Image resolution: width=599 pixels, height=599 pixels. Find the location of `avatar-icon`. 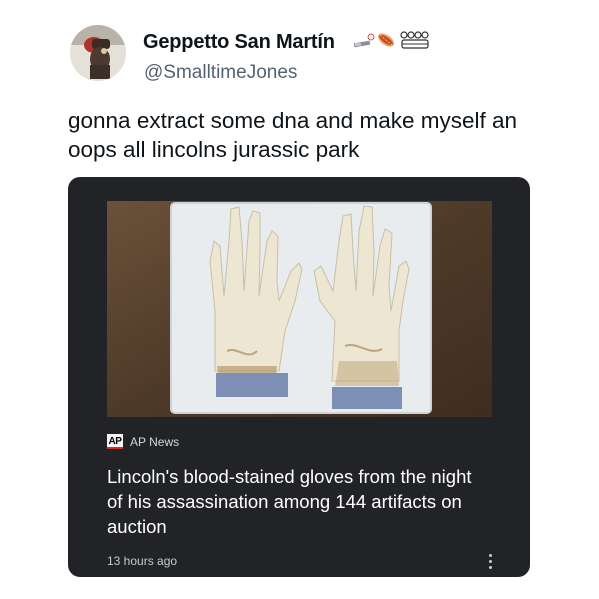

avatar-icon is located at coordinates (98, 53).